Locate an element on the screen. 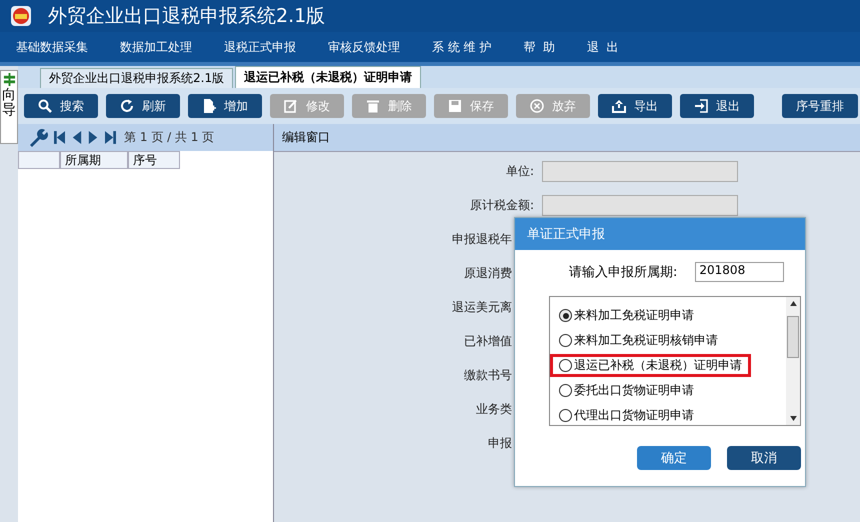 This screenshot has width=860, height=522. toolbar-button: 导出 is located at coordinates (635, 106).